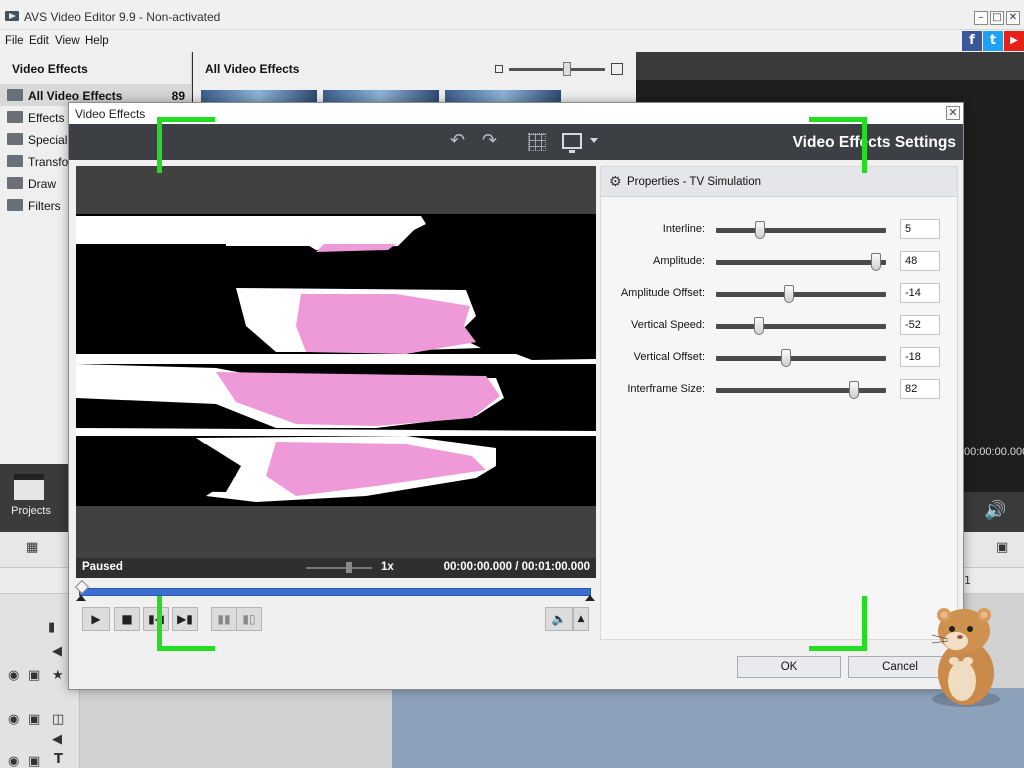 The width and height of the screenshot is (1024, 768). What do you see at coordinates (997, 18) in the screenshot?
I see `maximize-button: □` at bounding box center [997, 18].